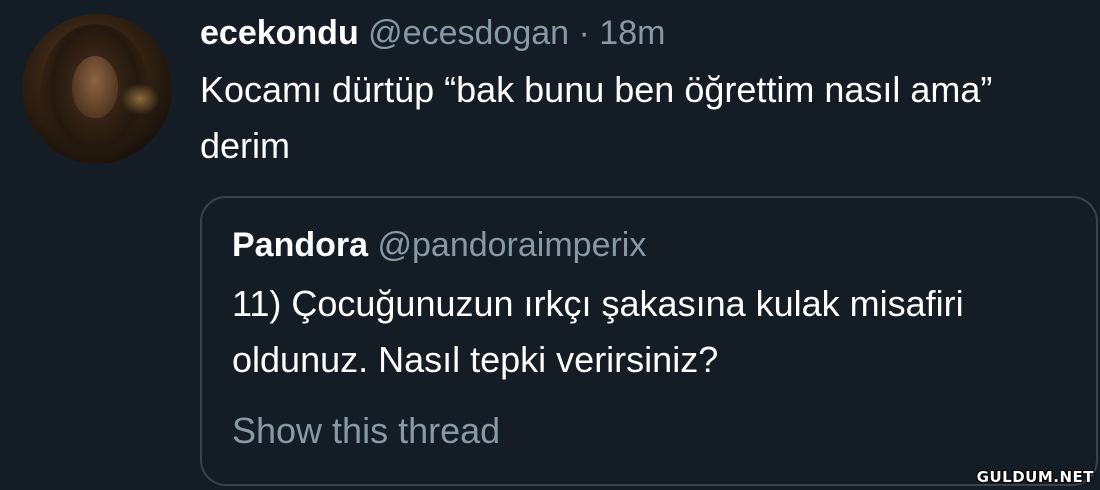  What do you see at coordinates (632, 33) in the screenshot?
I see `tweet-timestamp: 18m` at bounding box center [632, 33].